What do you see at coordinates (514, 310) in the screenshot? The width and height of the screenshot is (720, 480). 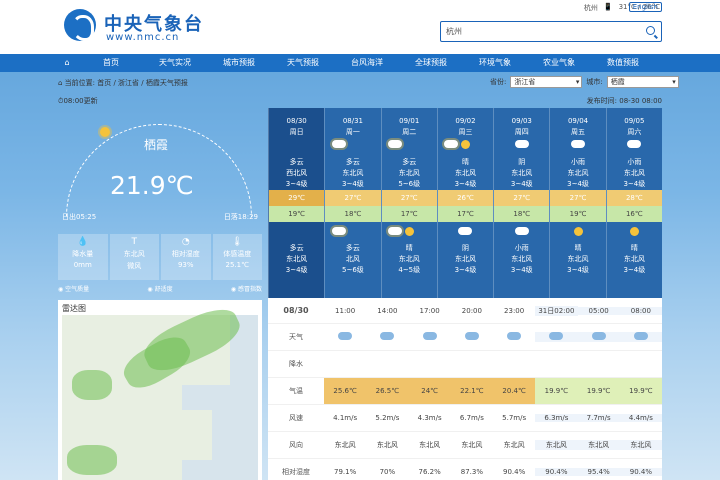 I see `hour-time: 23:00` at bounding box center [514, 310].